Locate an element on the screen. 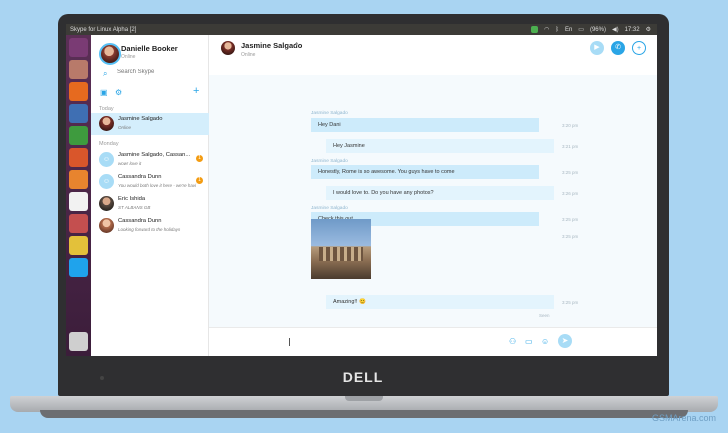 The height and width of the screenshot is (433, 728). system-settings-icon is located at coordinates (78, 223).